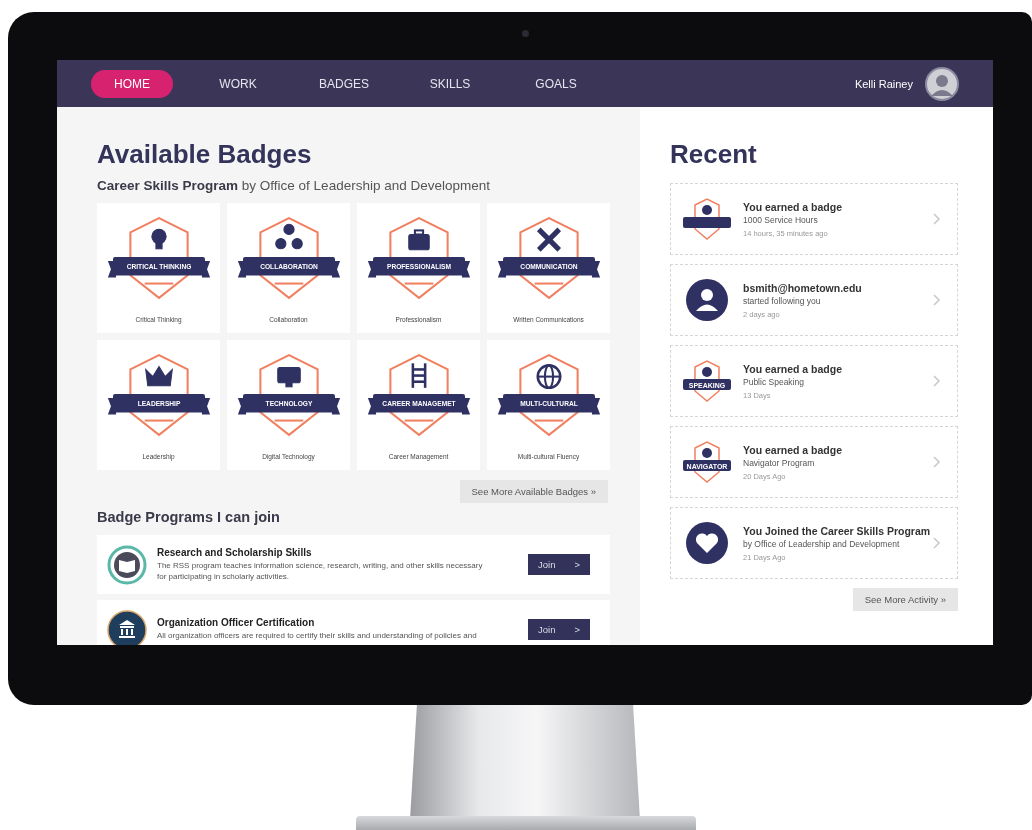  Describe the element at coordinates (132, 83) in the screenshot. I see `nav-tab: HOME` at that location.